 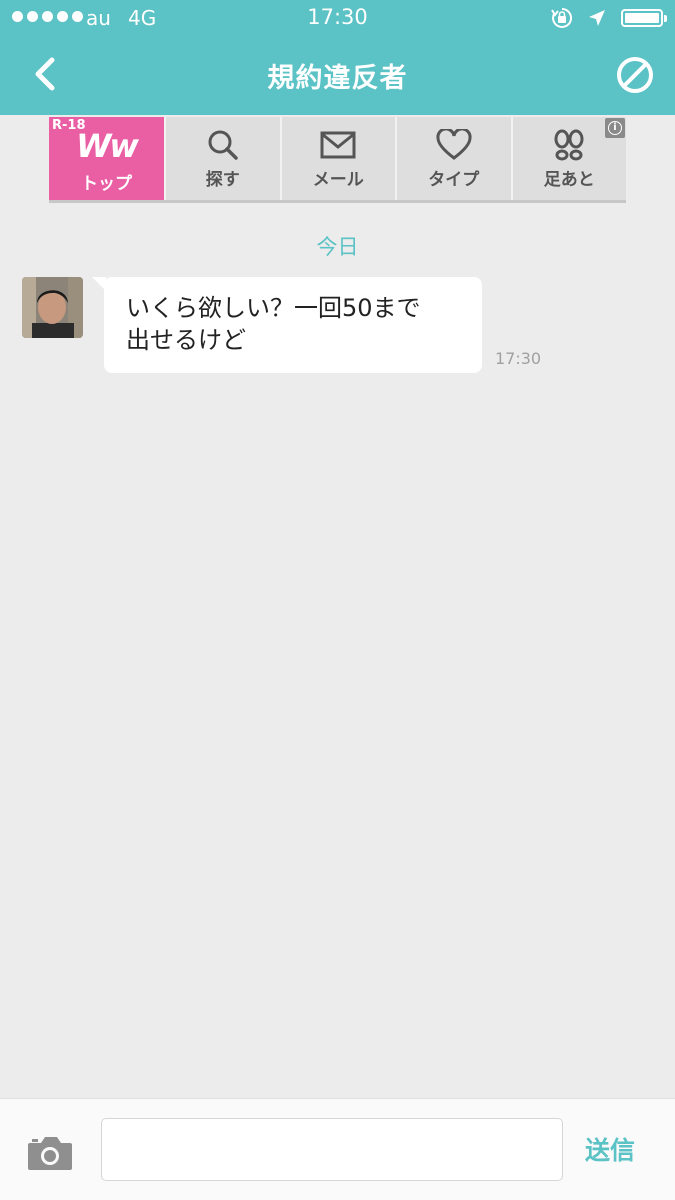 I want to click on camera-button, so click(x=50, y=1153).